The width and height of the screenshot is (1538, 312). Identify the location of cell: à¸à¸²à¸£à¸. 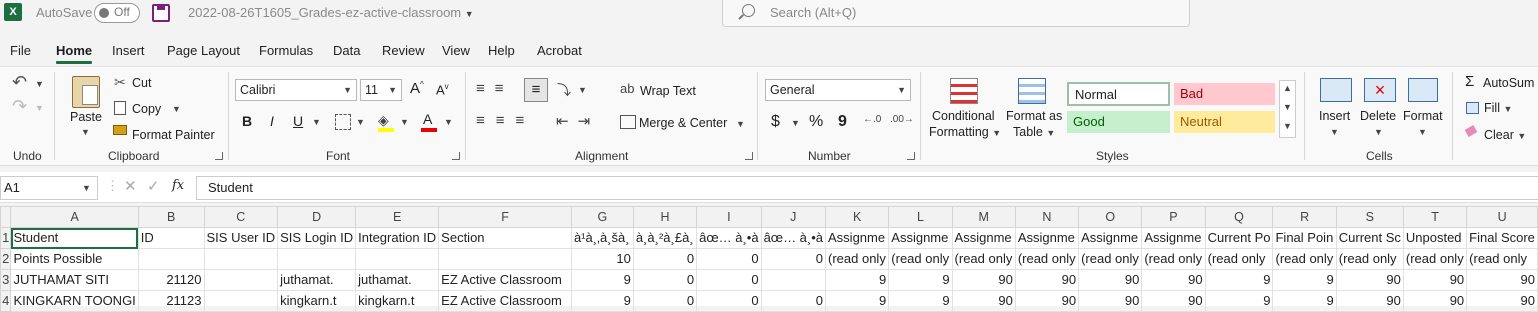
(665, 238).